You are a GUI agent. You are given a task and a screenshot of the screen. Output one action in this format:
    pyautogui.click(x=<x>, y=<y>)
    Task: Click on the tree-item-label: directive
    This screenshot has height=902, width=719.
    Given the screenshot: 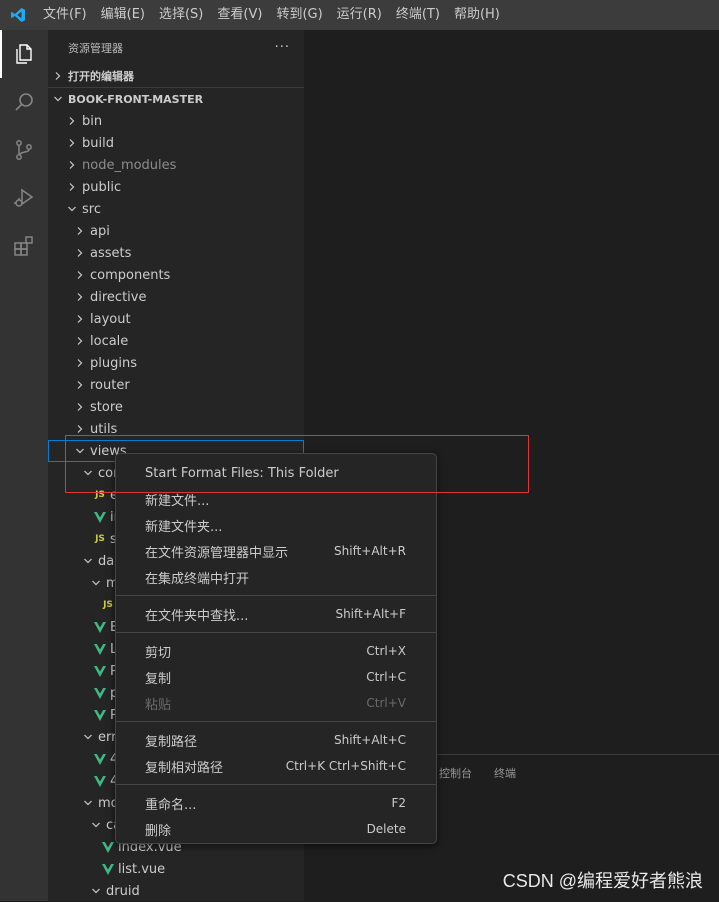 What is the action you would take?
    pyautogui.click(x=118, y=297)
    